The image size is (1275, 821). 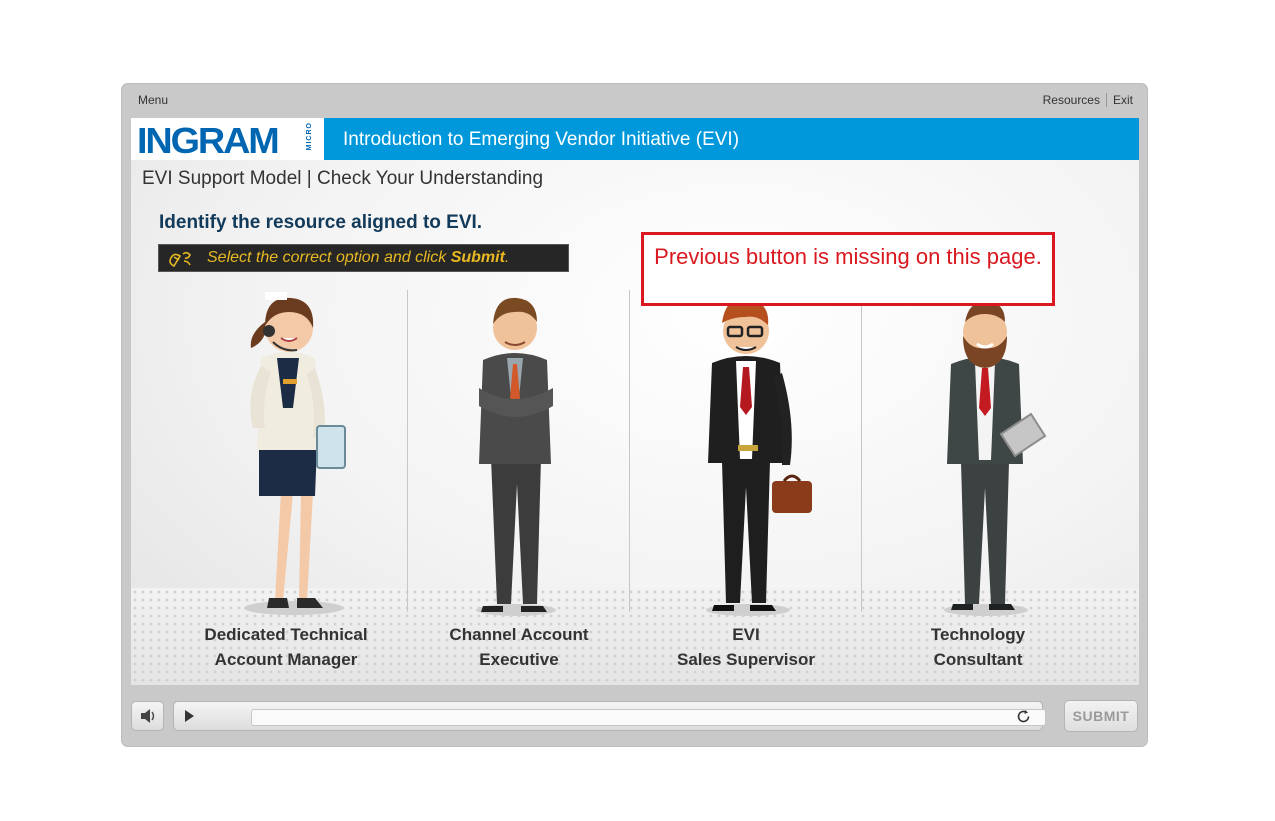 What do you see at coordinates (751, 458) in the screenshot?
I see `option-3-character` at bounding box center [751, 458].